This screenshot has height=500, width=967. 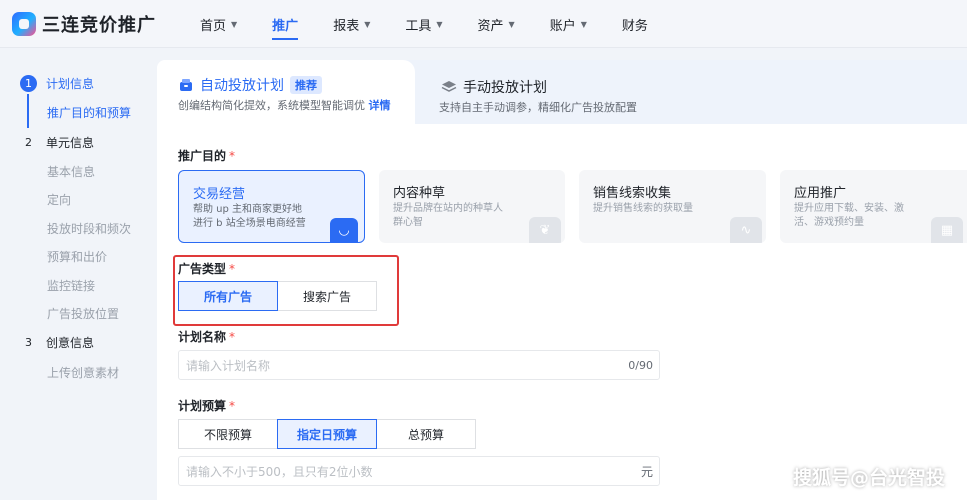 I want to click on top-bar: 三连竞价推广 首页 ▼ 推广 报表 ▼ 工具 ▼ 资产 ▼ 账户 ▼ 财务, so click(x=483, y=24).